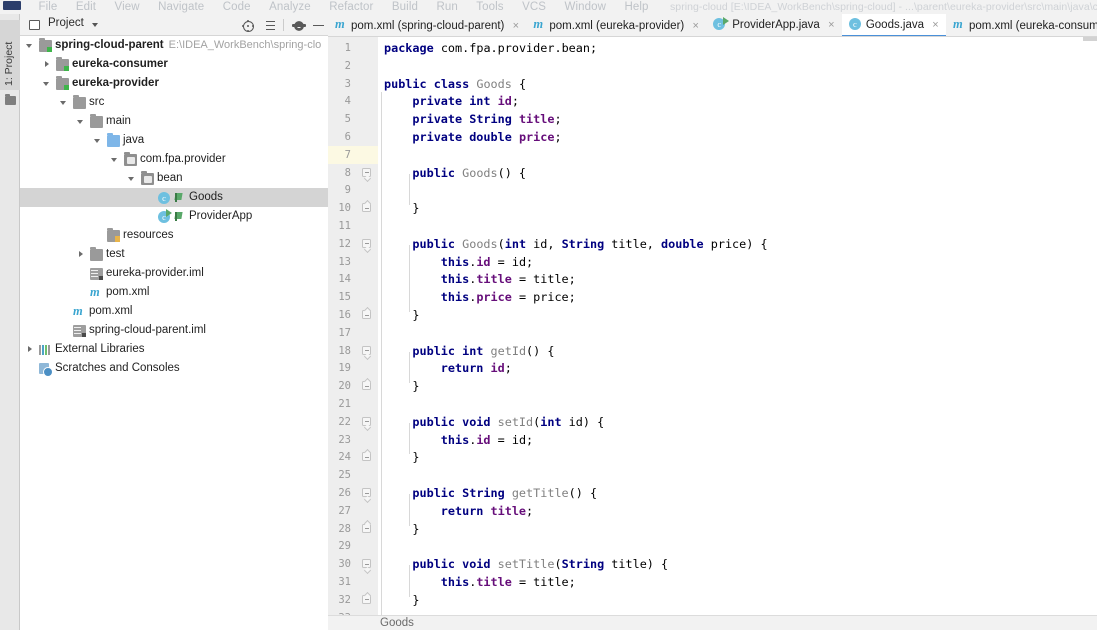  I want to click on code-token: return, so click(465, 368).